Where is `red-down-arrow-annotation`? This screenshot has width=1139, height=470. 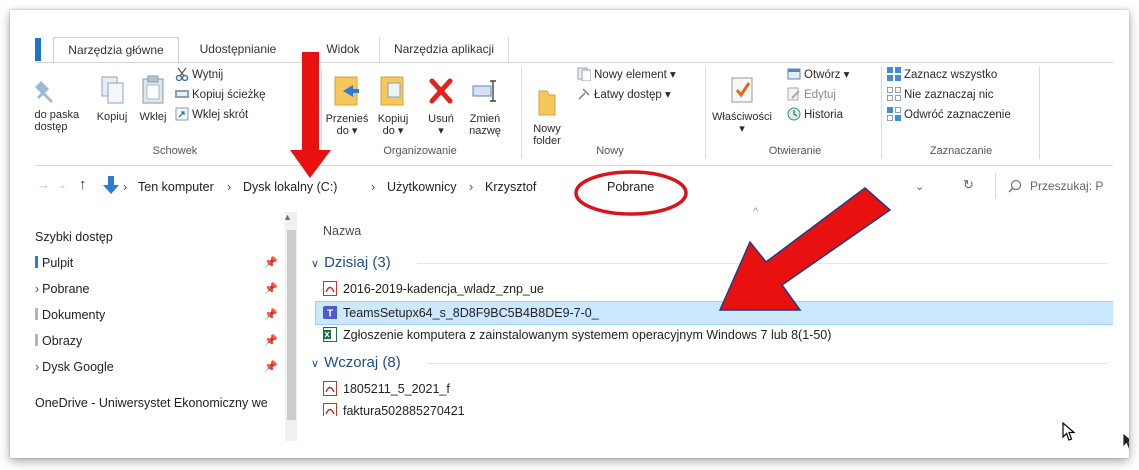 red-down-arrow-annotation is located at coordinates (310, 115).